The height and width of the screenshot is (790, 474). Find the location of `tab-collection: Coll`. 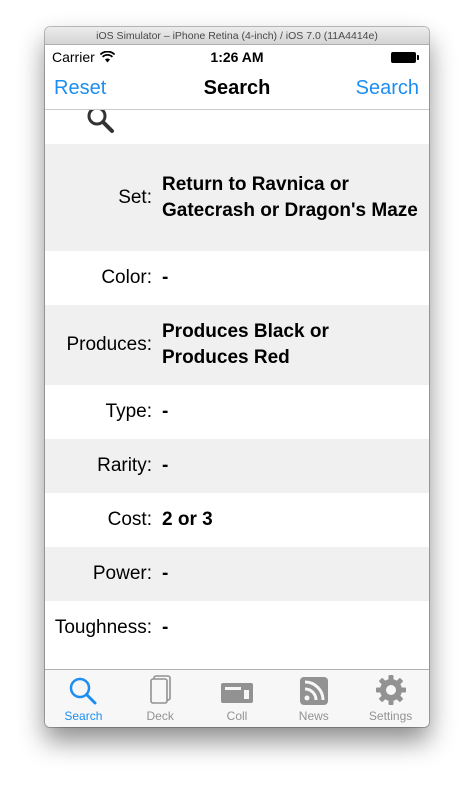

tab-collection: Coll is located at coordinates (237, 698).